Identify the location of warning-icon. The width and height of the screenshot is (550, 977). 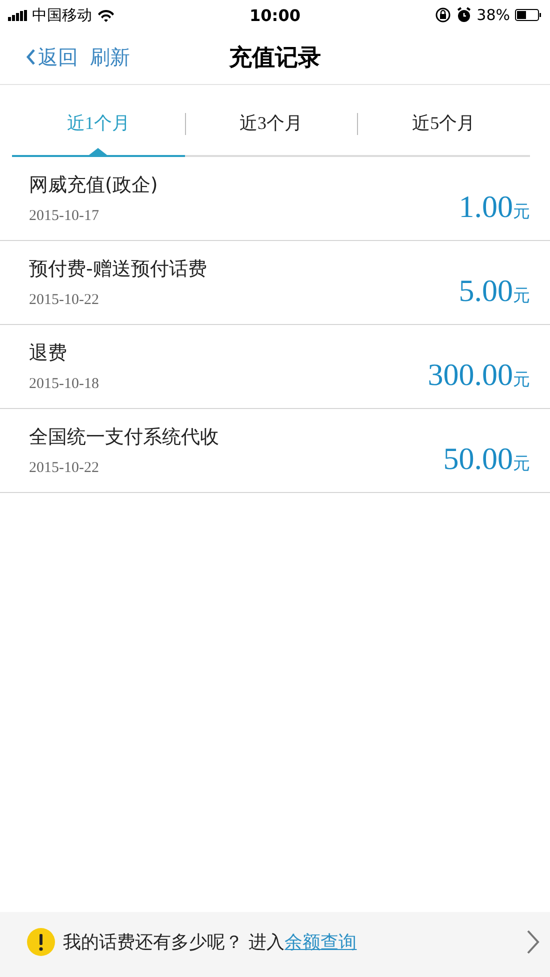
(41, 942).